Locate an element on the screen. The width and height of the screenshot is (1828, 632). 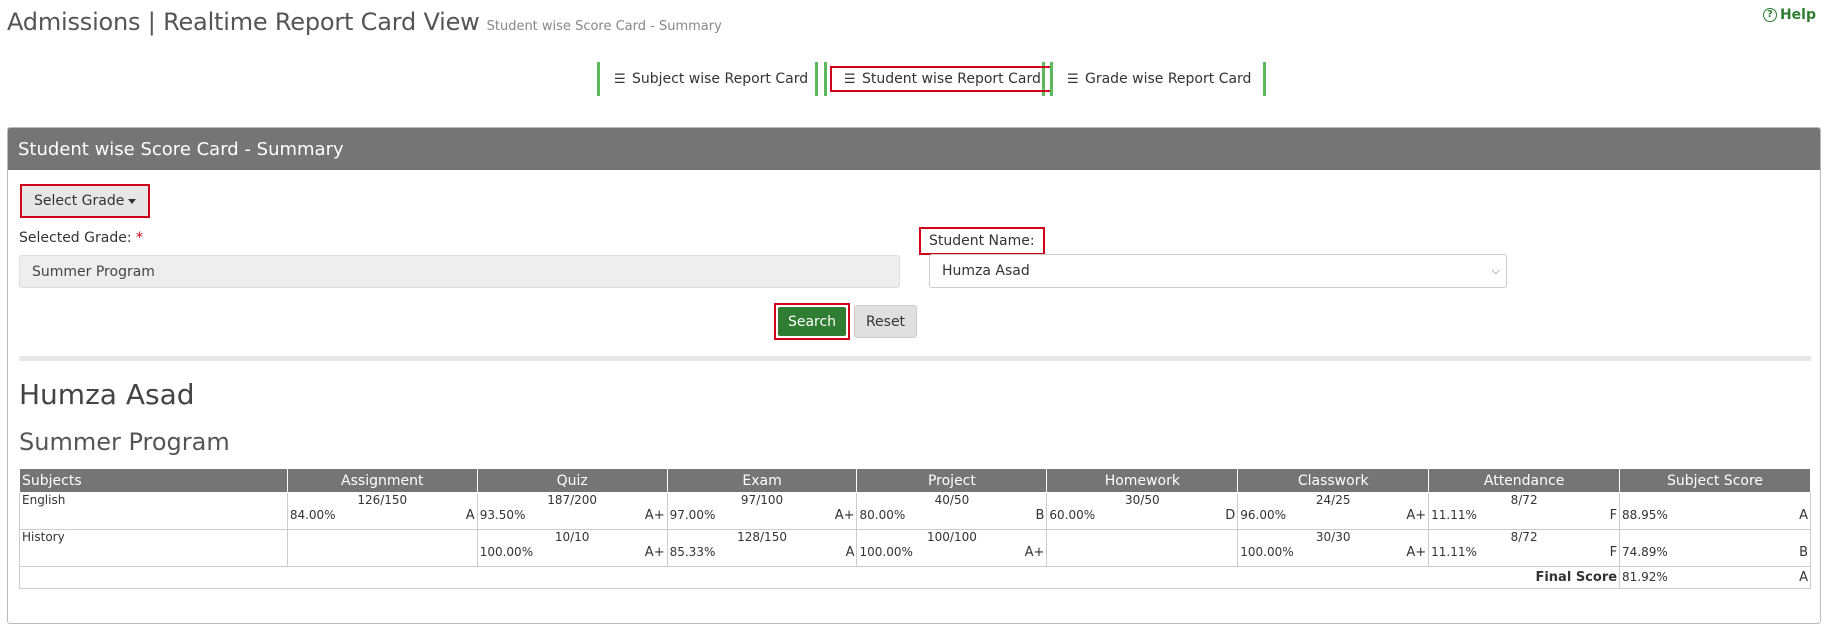
tab-student-wise: ☰ Student wise Report Card is located at coordinates (939, 79).